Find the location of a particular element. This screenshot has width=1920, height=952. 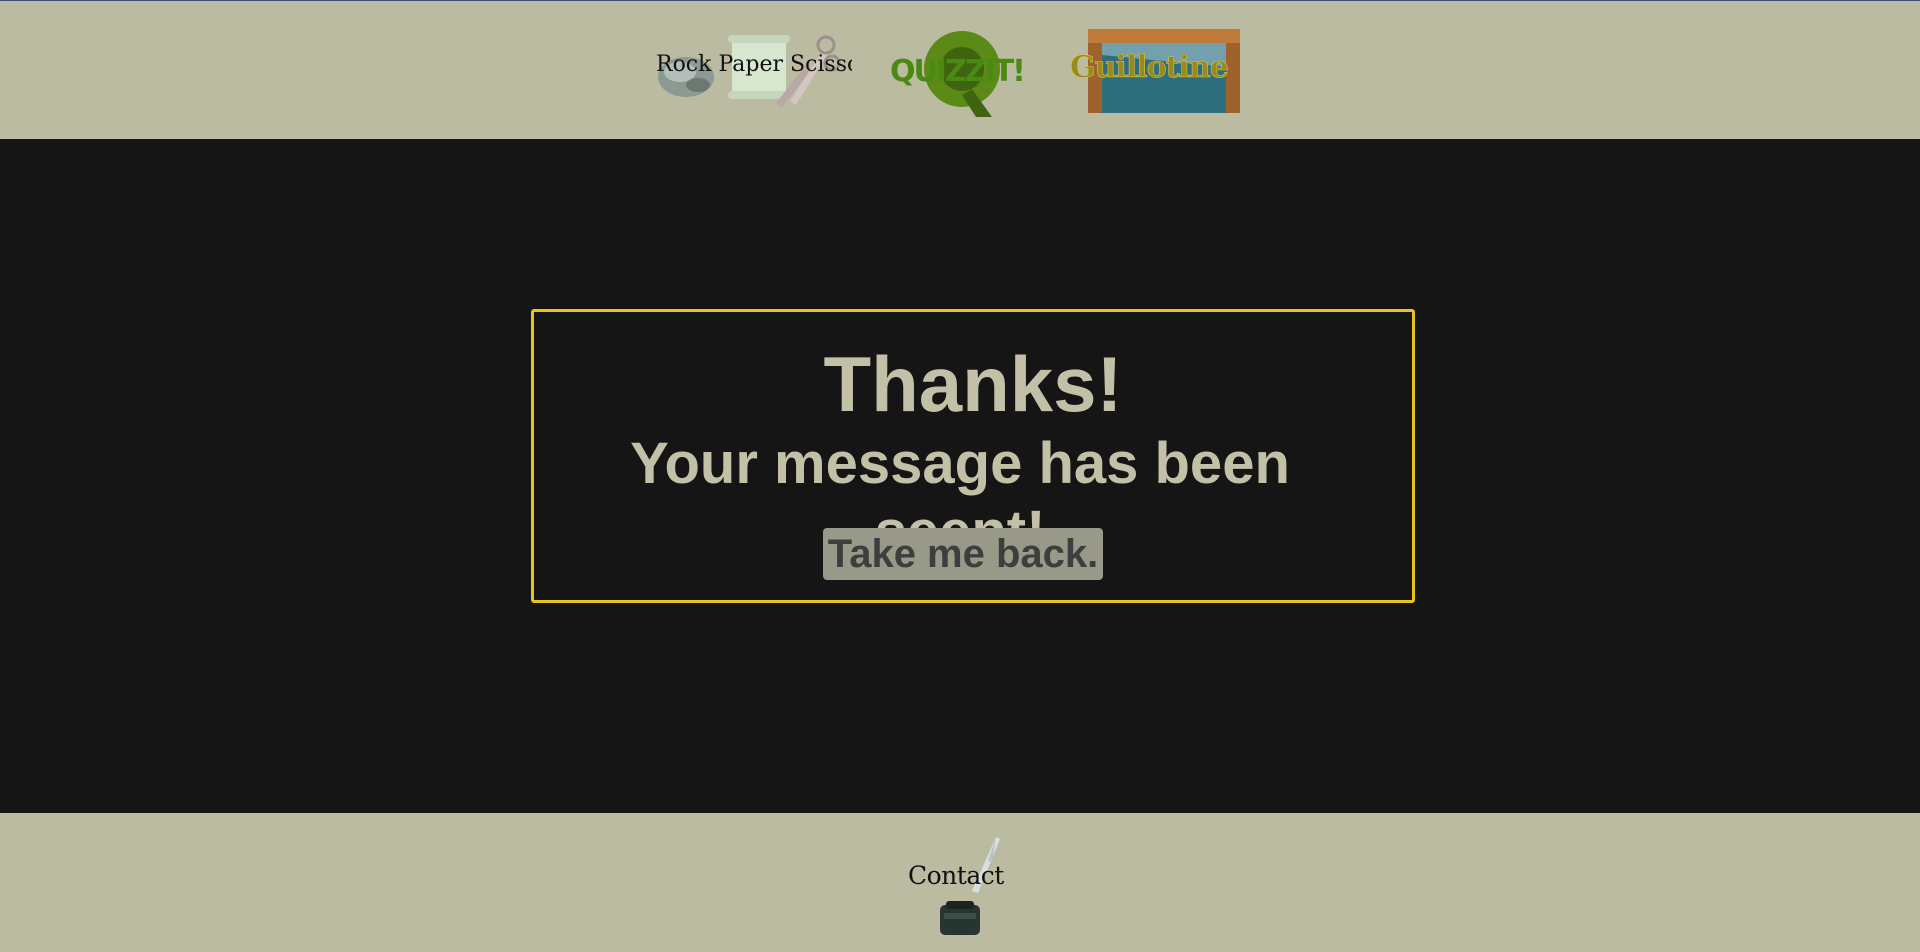

quizzit-label: QUIZZIT! is located at coordinates (957, 71).